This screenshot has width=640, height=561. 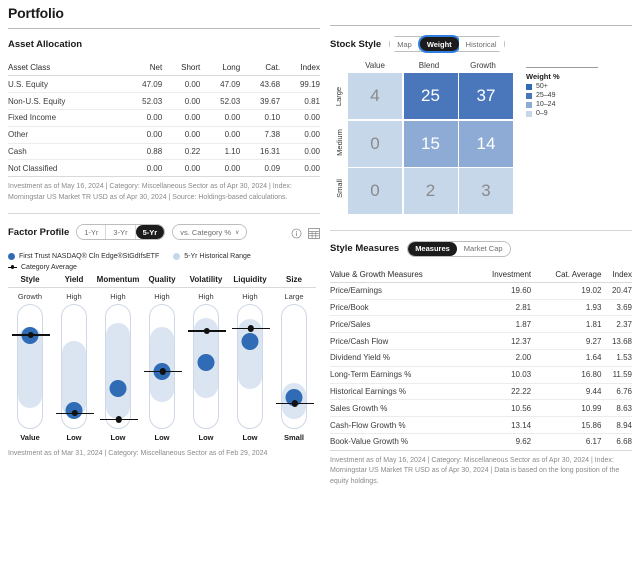 I want to click on compare-dropdown-pill: vs. Category % ∨, so click(x=210, y=232).